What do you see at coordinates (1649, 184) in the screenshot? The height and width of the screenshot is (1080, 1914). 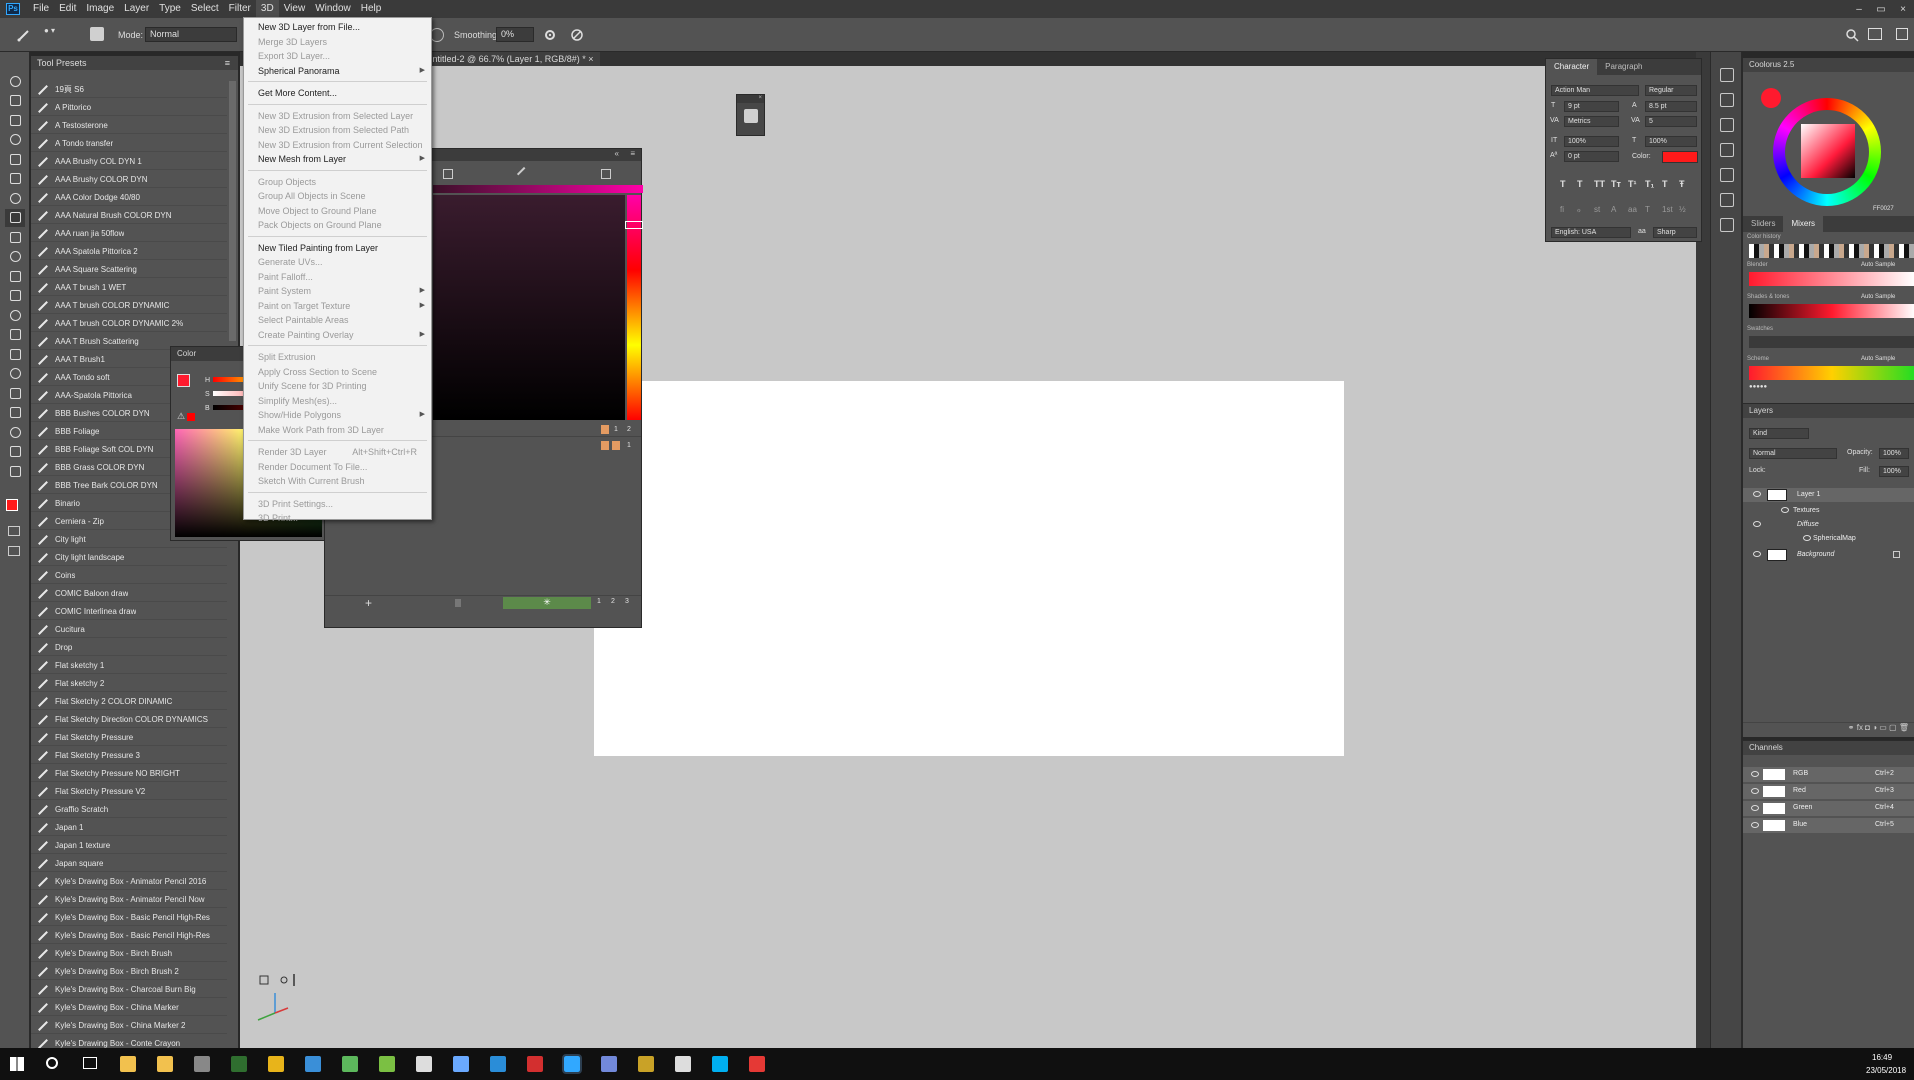 I see `faux-style-button: T₁` at bounding box center [1649, 184].